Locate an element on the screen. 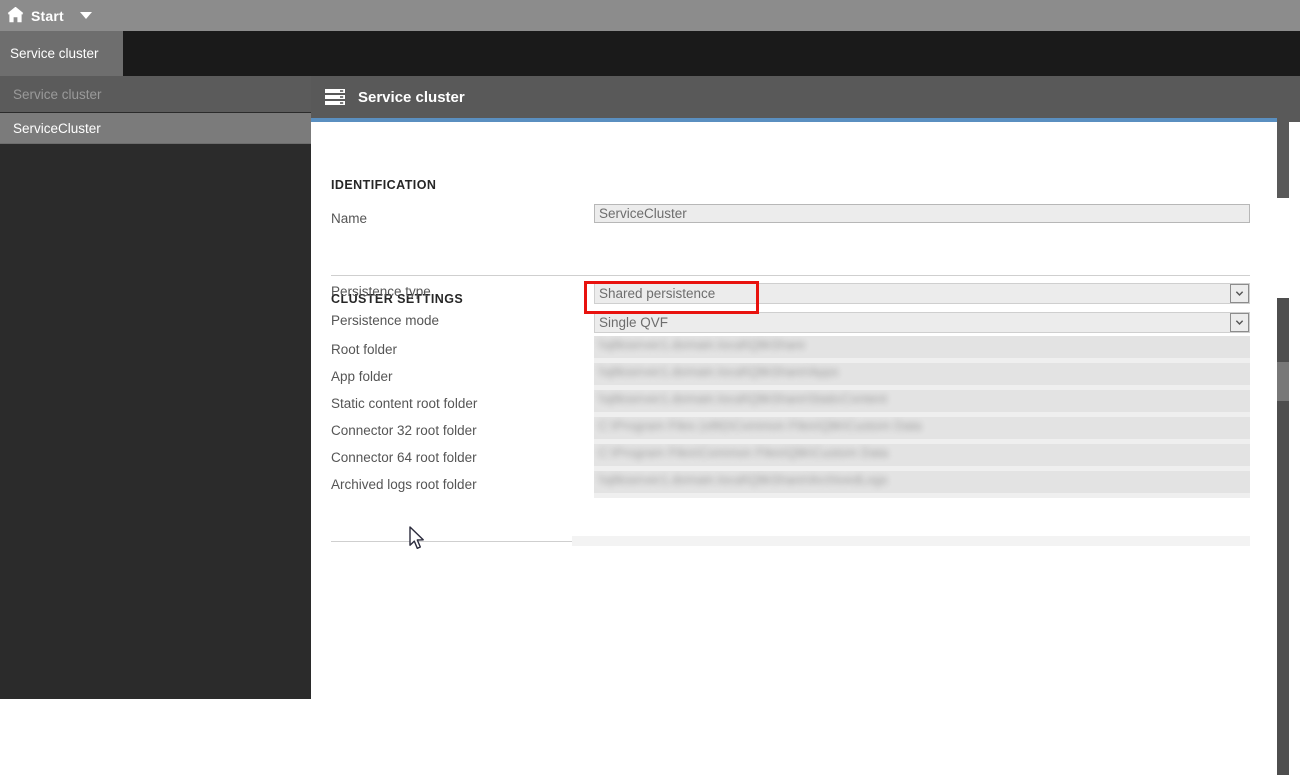  label-connector-64-root-folder: Connector 64 root folder is located at coordinates (404, 457).